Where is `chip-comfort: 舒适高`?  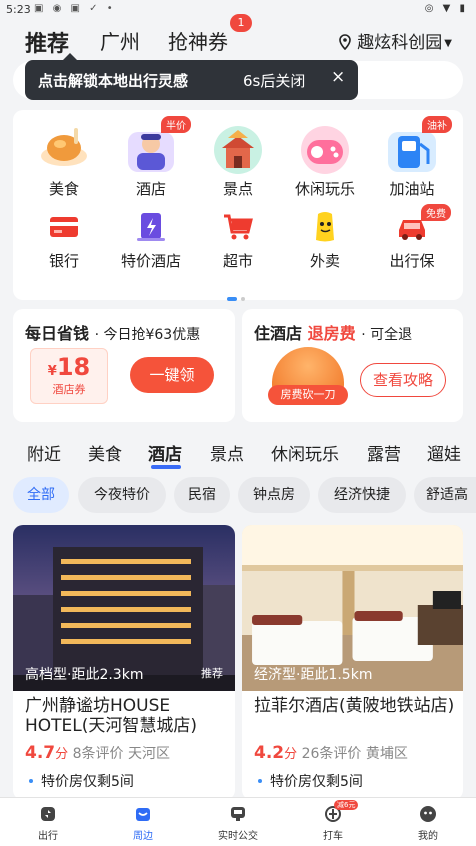
chip-comfort: 舒适高 is located at coordinates (445, 495).